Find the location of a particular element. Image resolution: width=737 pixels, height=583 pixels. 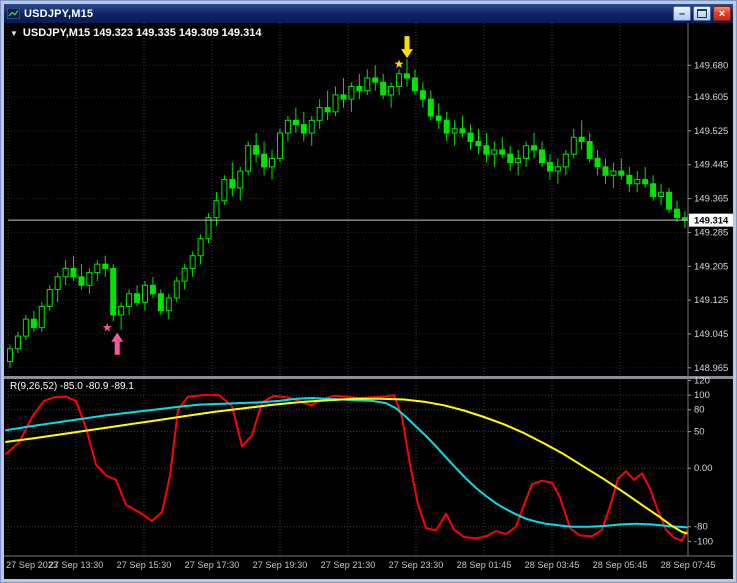

price-axis-label: 149.525 is located at coordinates (711, 131).